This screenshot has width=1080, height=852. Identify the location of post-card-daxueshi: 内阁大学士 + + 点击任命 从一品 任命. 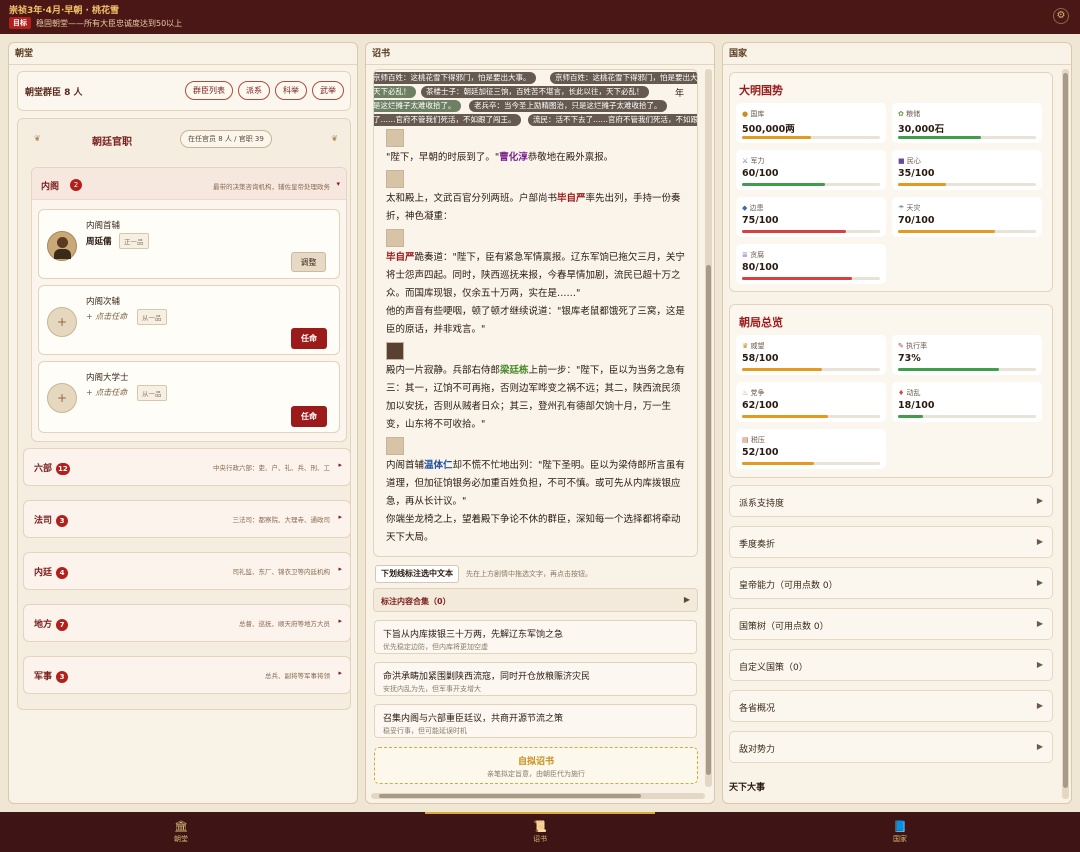
(189, 397).